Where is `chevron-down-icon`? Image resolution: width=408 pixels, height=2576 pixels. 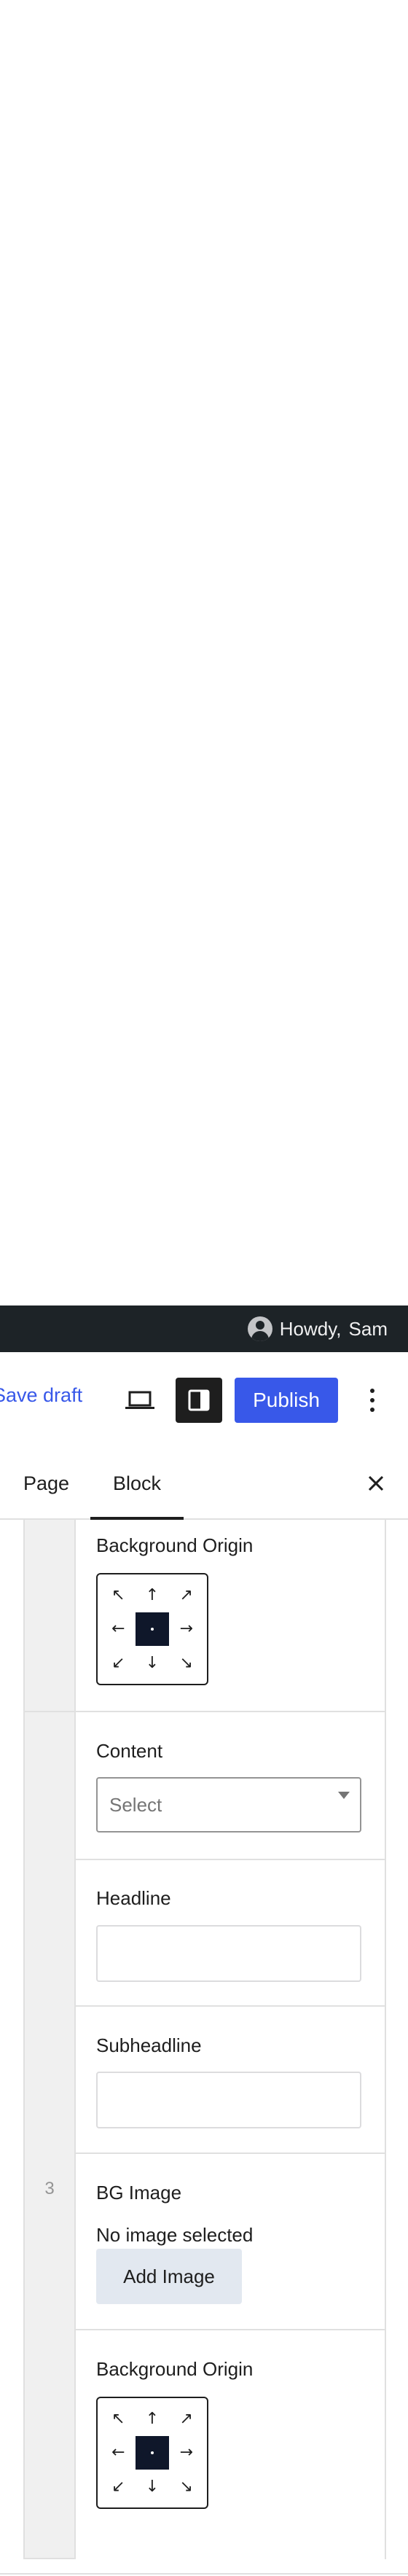 chevron-down-icon is located at coordinates (344, 1796).